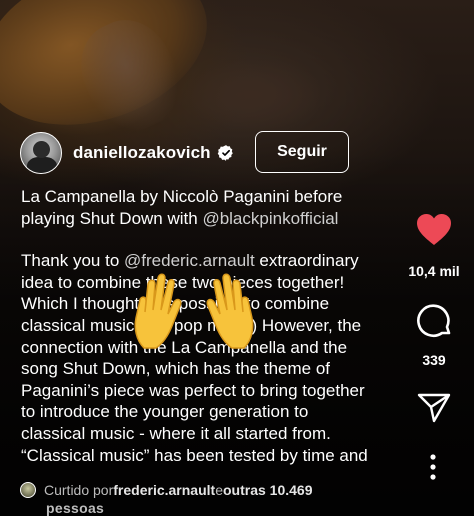  I want to click on mention-link: @blackpinkofficial, so click(270, 218).